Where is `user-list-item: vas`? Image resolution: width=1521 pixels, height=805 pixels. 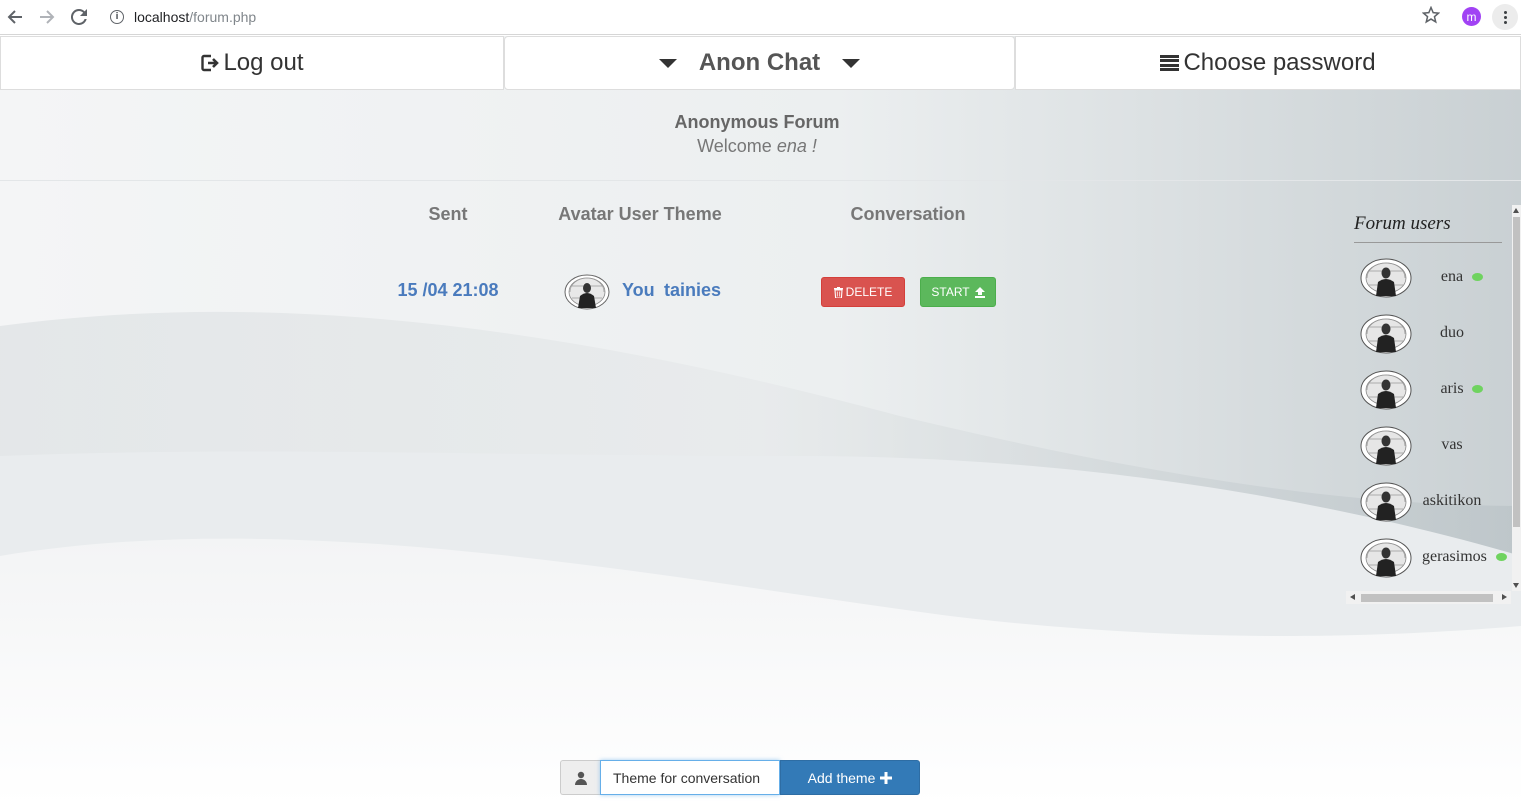 user-list-item: vas is located at coordinates (1435, 447).